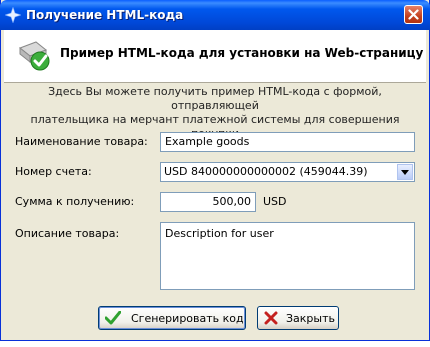 Image resolution: width=430 pixels, height=347 pixels. I want to click on amount-label: Сумма к получению:, so click(75, 201).